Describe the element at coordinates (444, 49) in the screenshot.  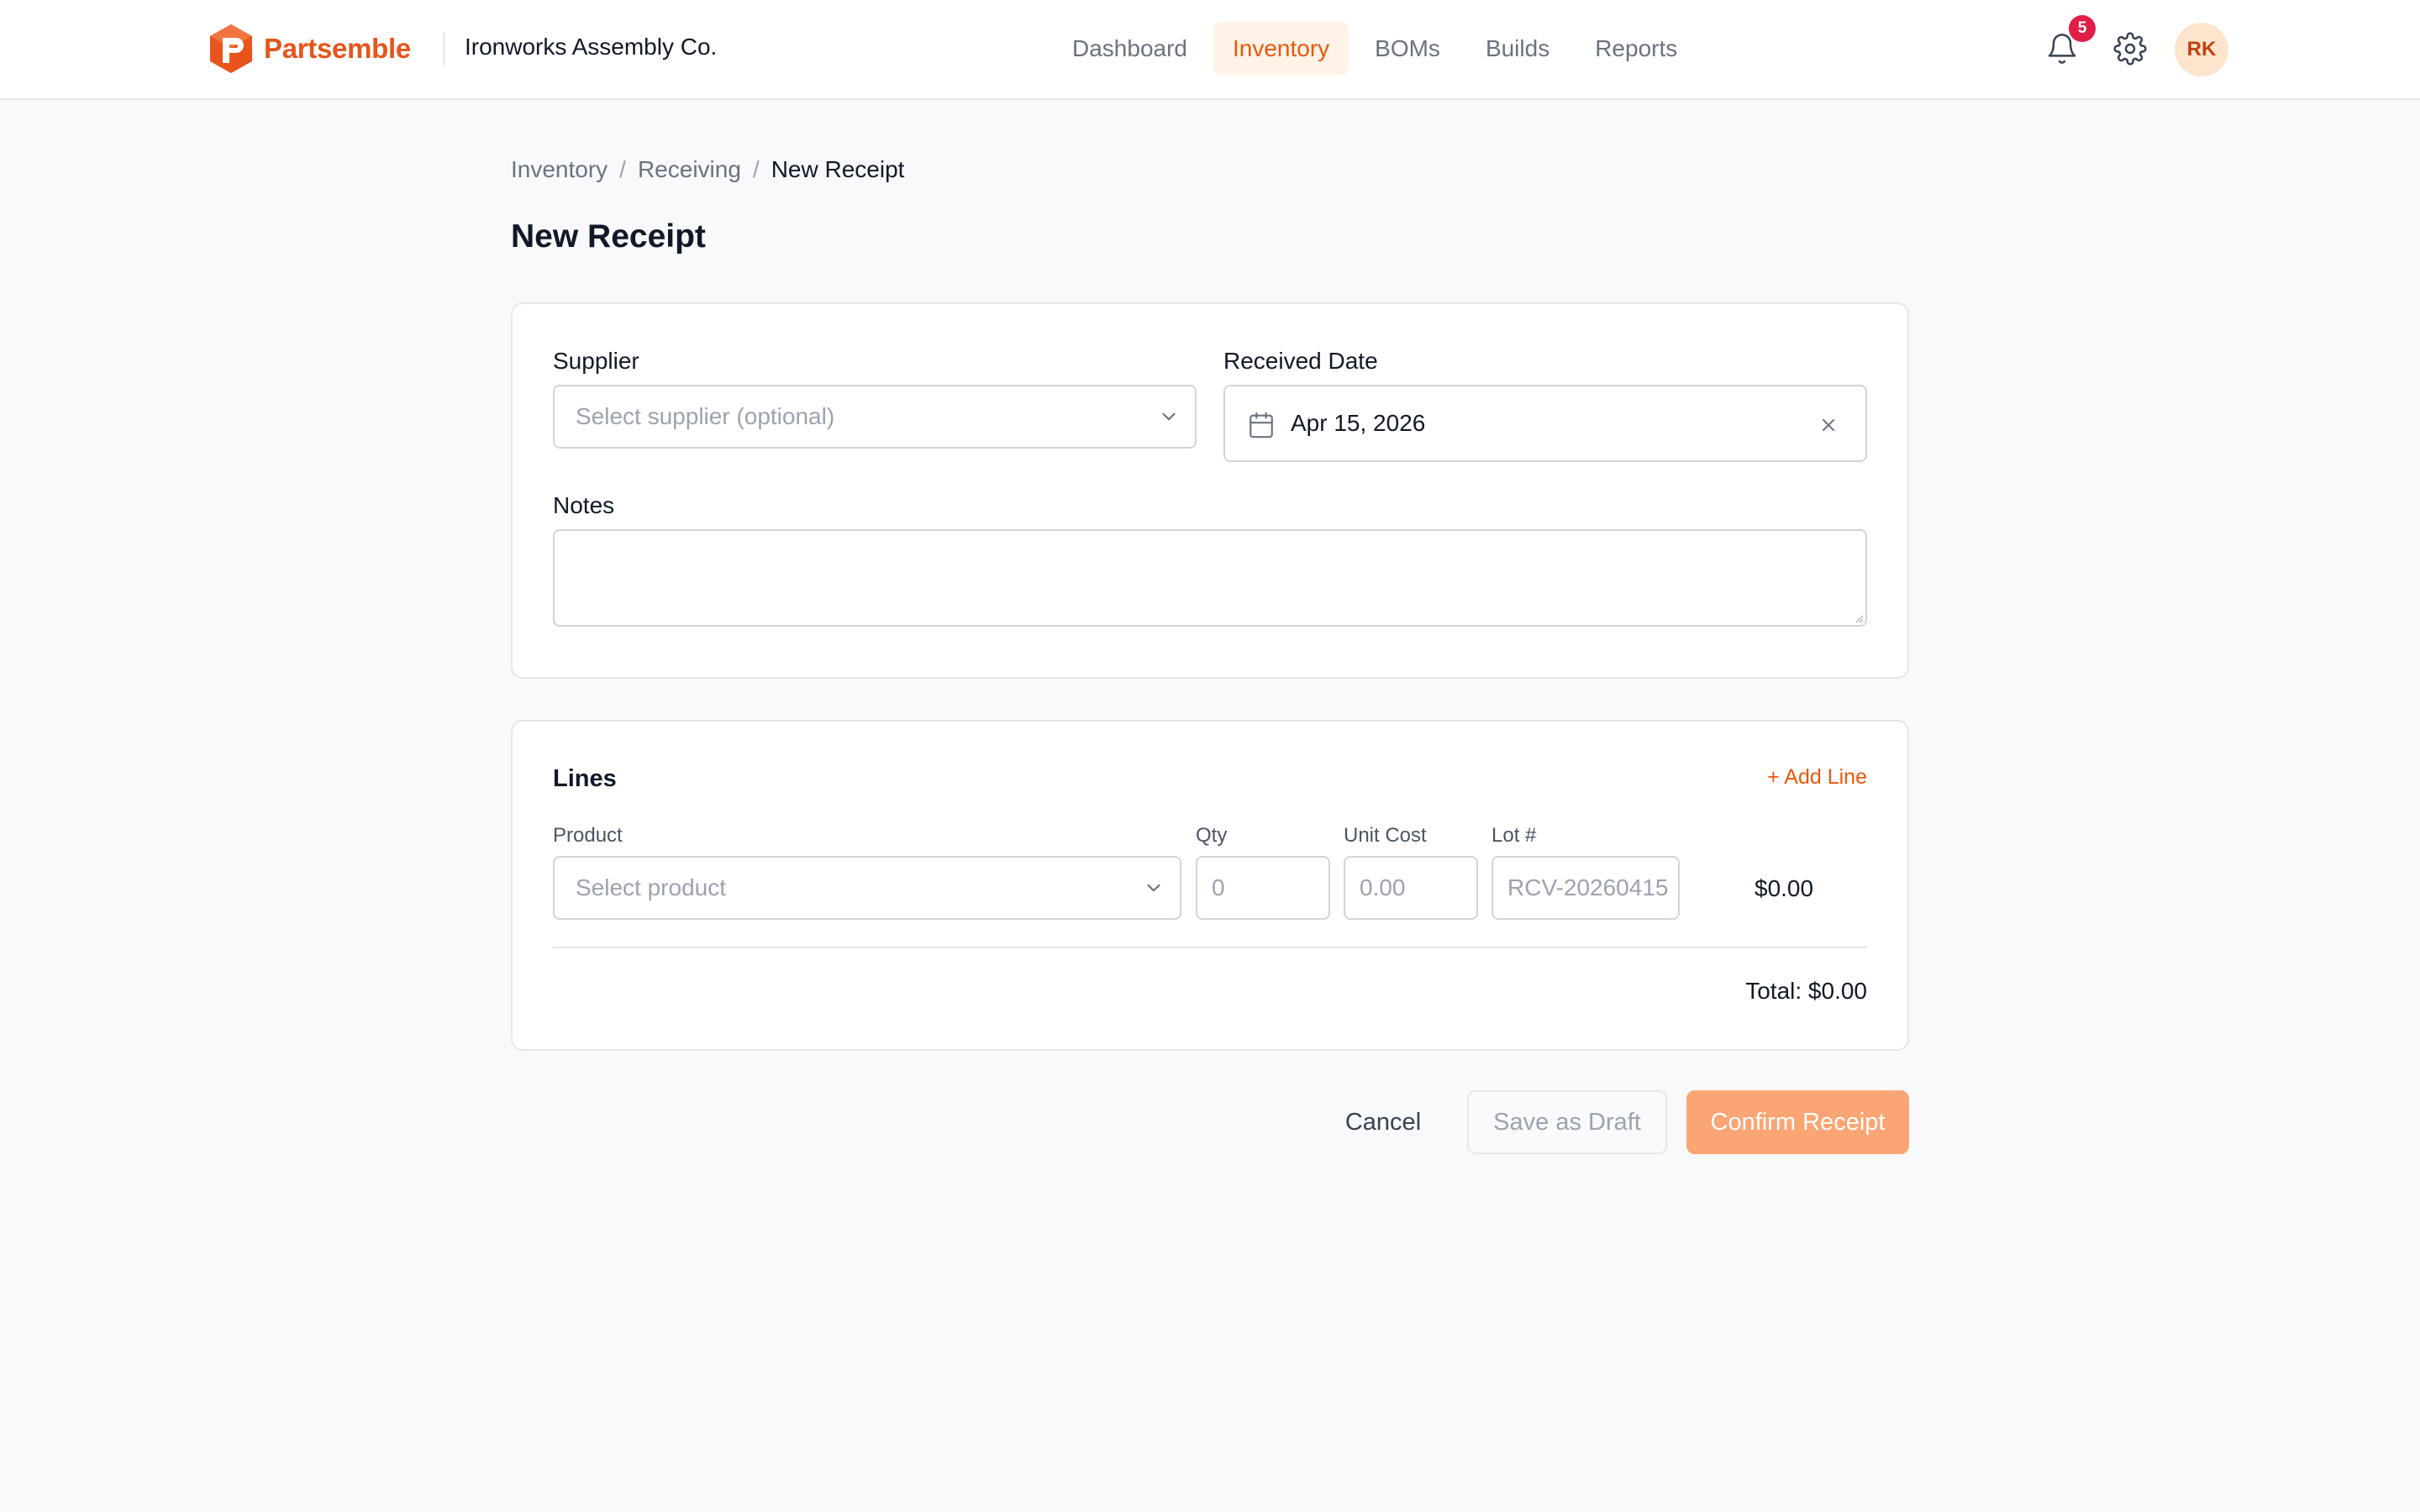
I see `header-divider` at that location.